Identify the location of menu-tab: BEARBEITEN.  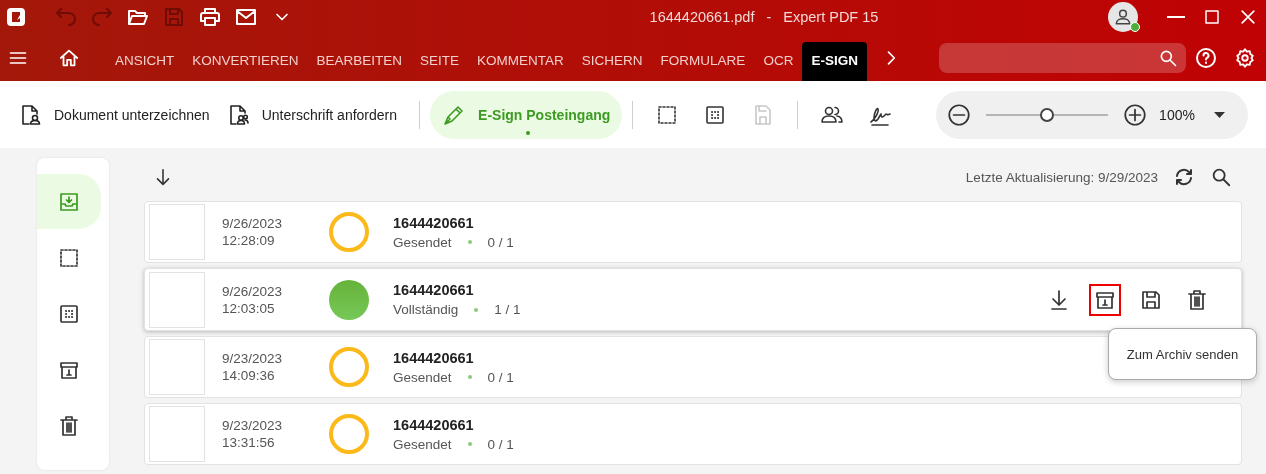
(359, 61).